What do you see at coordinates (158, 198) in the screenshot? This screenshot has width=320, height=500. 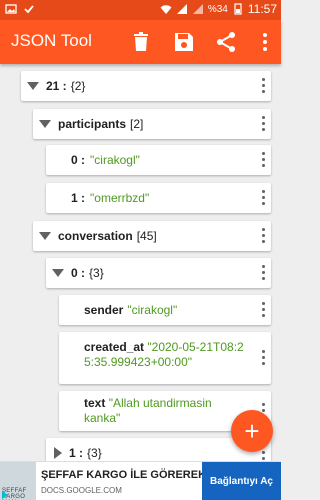 I see `tree-node-participant-1: 1 : "omerrbzd"` at bounding box center [158, 198].